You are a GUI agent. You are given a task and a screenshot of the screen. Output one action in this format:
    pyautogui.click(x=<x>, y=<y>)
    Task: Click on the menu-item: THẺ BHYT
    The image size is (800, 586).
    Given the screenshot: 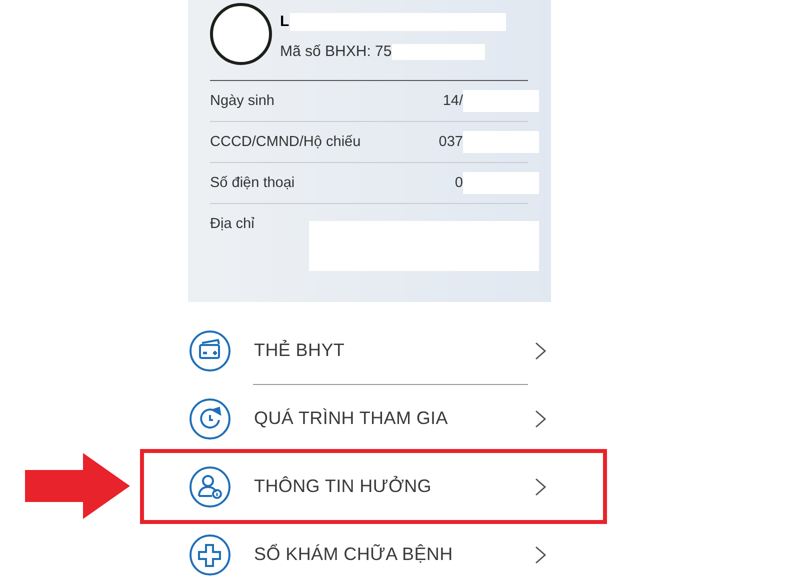 What is the action you would take?
    pyautogui.click(x=370, y=350)
    